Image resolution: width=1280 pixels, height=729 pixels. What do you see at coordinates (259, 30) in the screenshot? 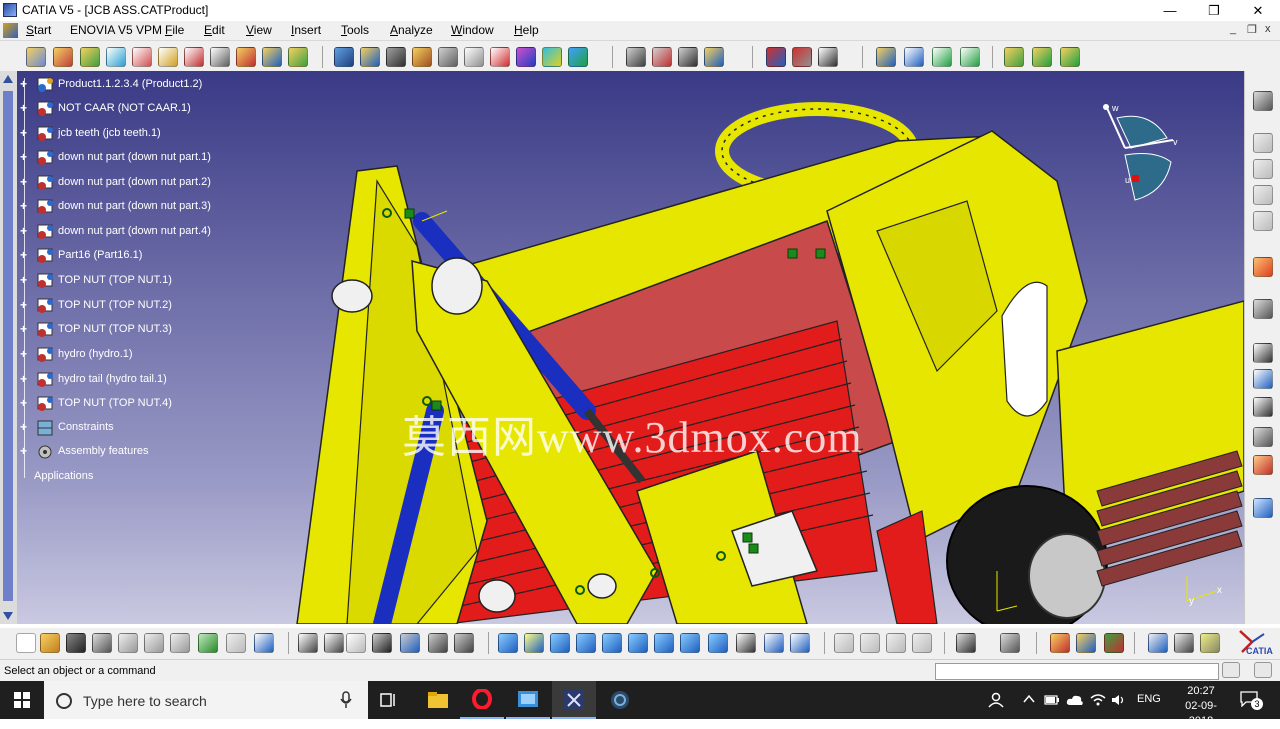
I see `menu-view: View` at bounding box center [259, 30].